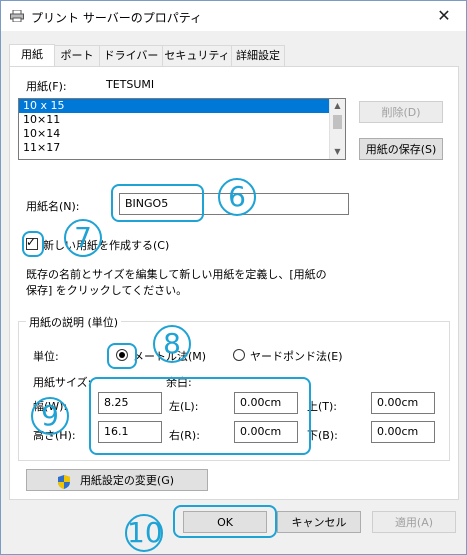 The image size is (467, 555). What do you see at coordinates (32, 55) in the screenshot?
I see `tab-paper: 用紙` at bounding box center [32, 55].